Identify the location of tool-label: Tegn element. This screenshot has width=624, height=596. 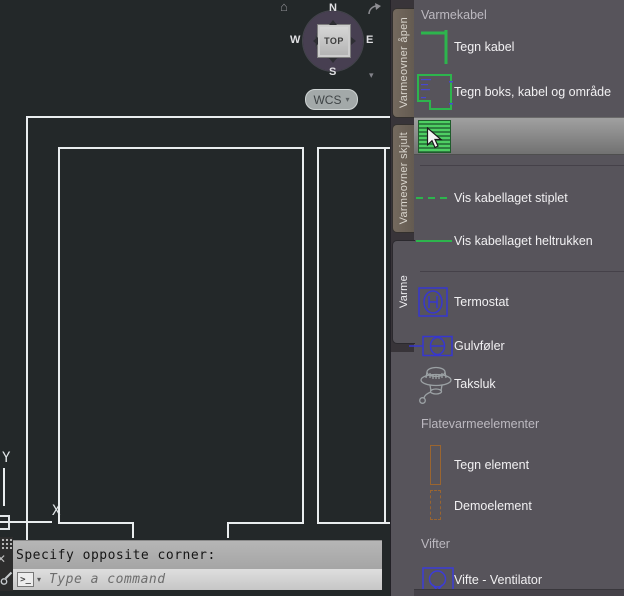
(492, 465).